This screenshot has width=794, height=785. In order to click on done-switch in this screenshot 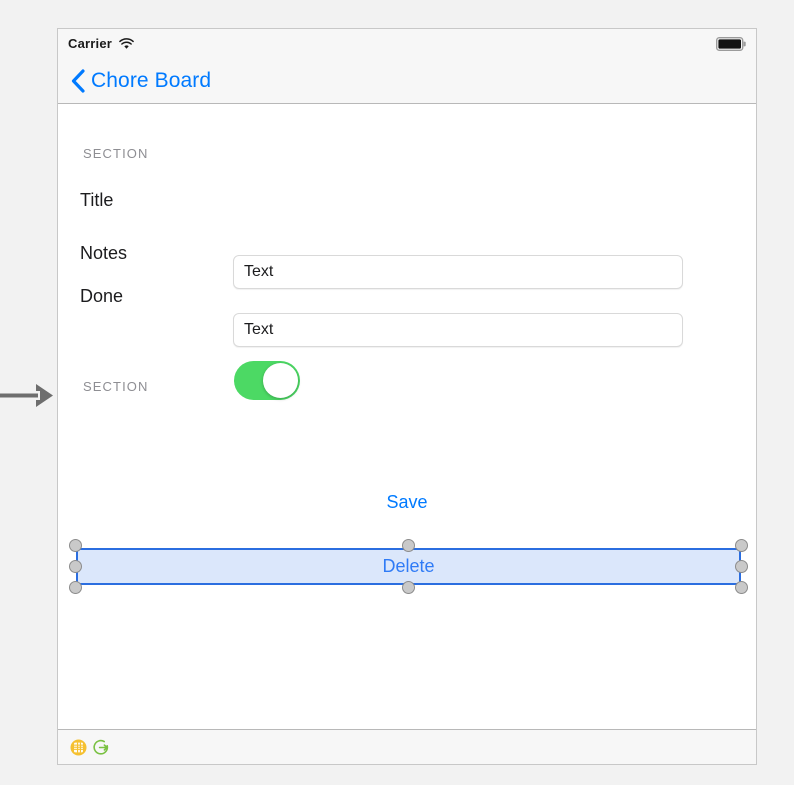, I will do `click(267, 380)`.